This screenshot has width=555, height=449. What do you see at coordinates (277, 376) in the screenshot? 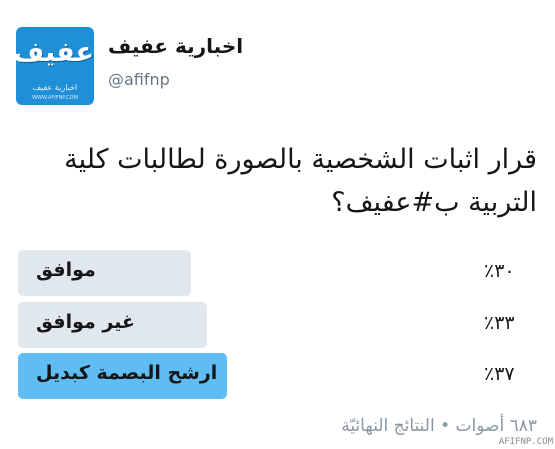
I see `poll-option: ارشح البصمة كبديل ٣٧٪` at bounding box center [277, 376].